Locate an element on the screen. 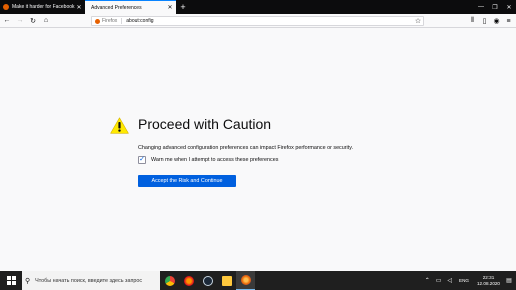 The image size is (516, 290). clock-date: 12.08.2020 is located at coordinates (488, 283).